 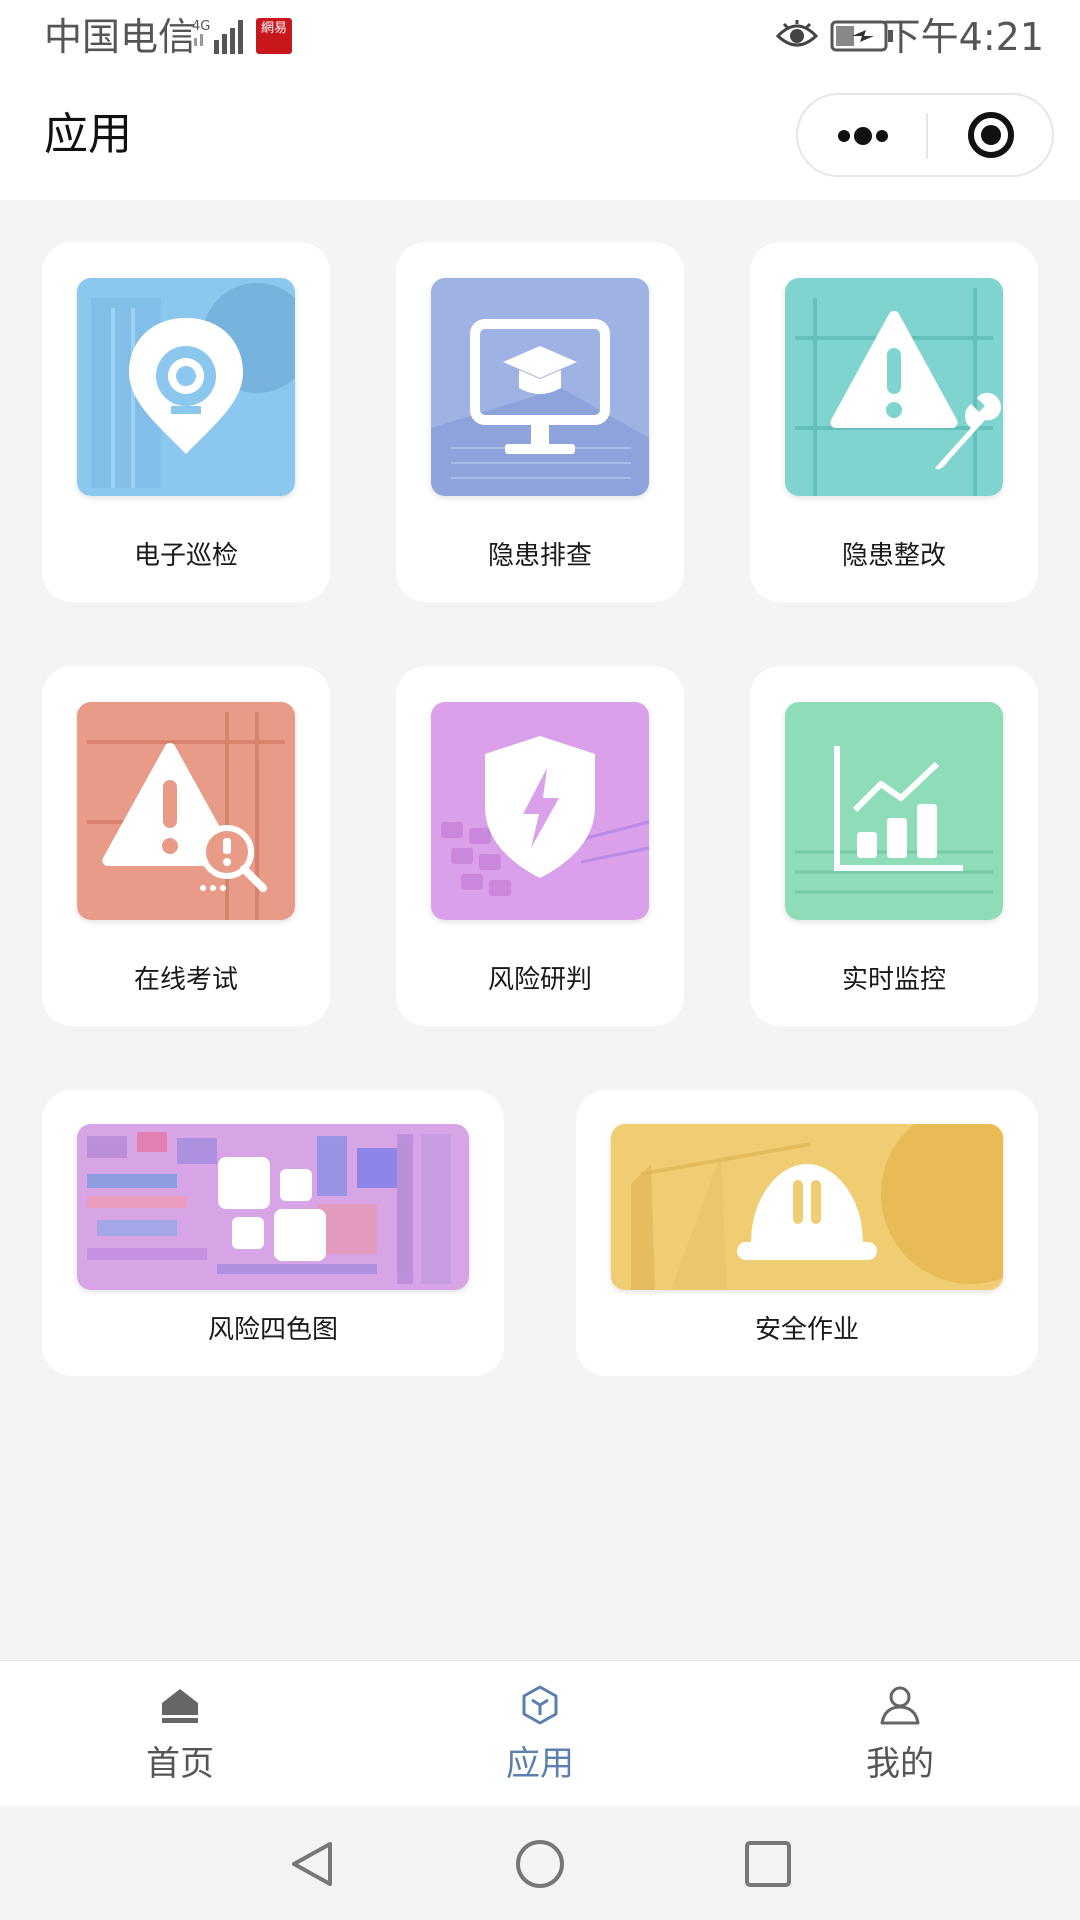 I want to click on nav-bar: 应用, so click(x=540, y=137).